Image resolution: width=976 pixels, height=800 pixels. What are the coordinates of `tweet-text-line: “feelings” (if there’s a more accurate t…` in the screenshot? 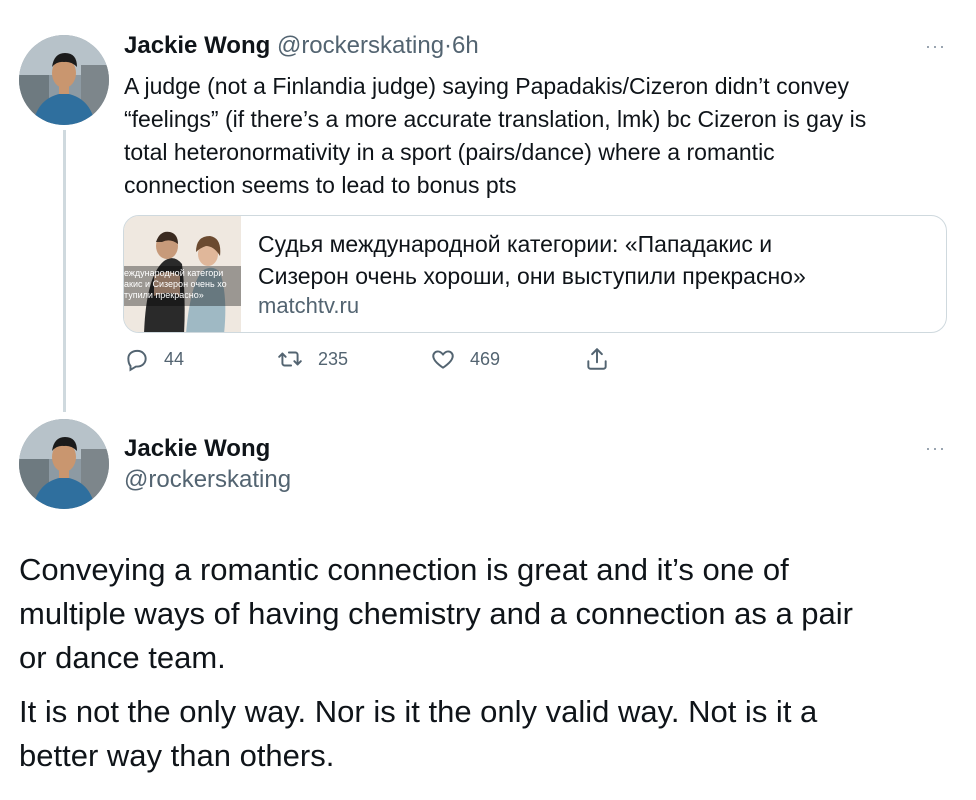 It's located at (495, 119).